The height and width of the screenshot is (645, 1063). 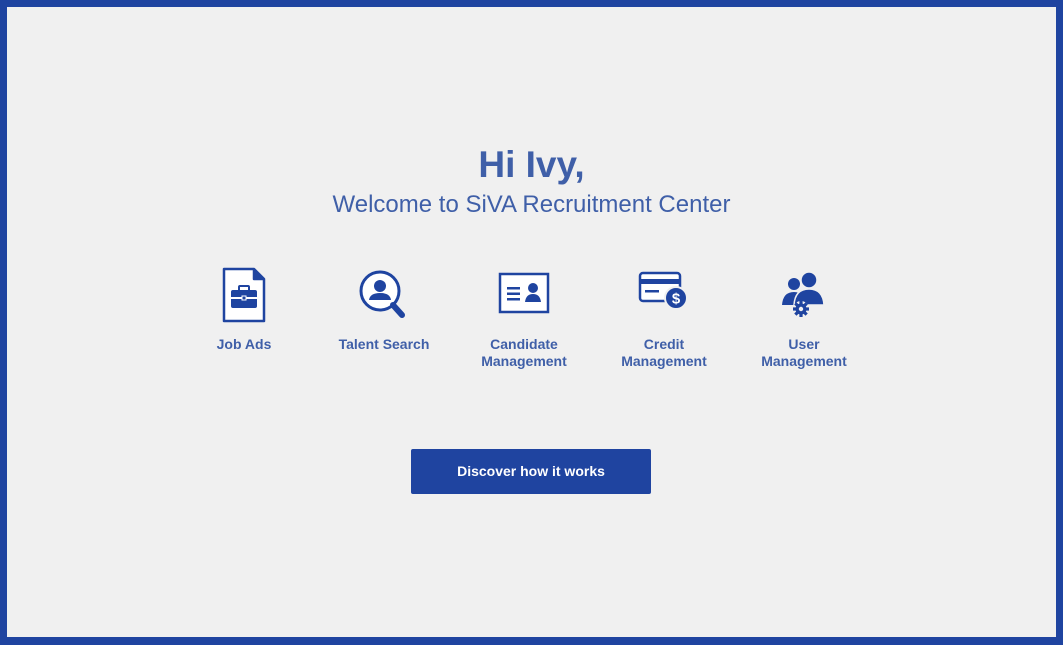 I want to click on users-gear-icon, so click(x=803, y=294).